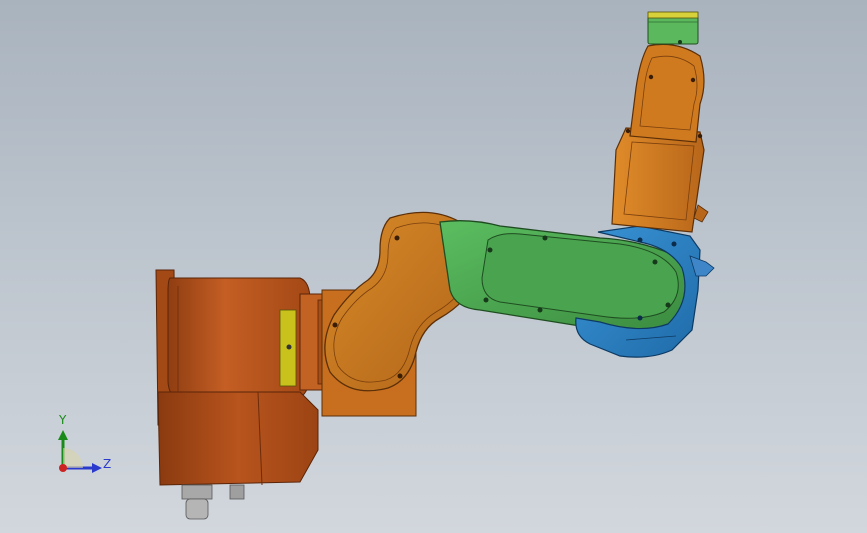  Describe the element at coordinates (660, 138) in the screenshot. I see `wrist-link` at that location.